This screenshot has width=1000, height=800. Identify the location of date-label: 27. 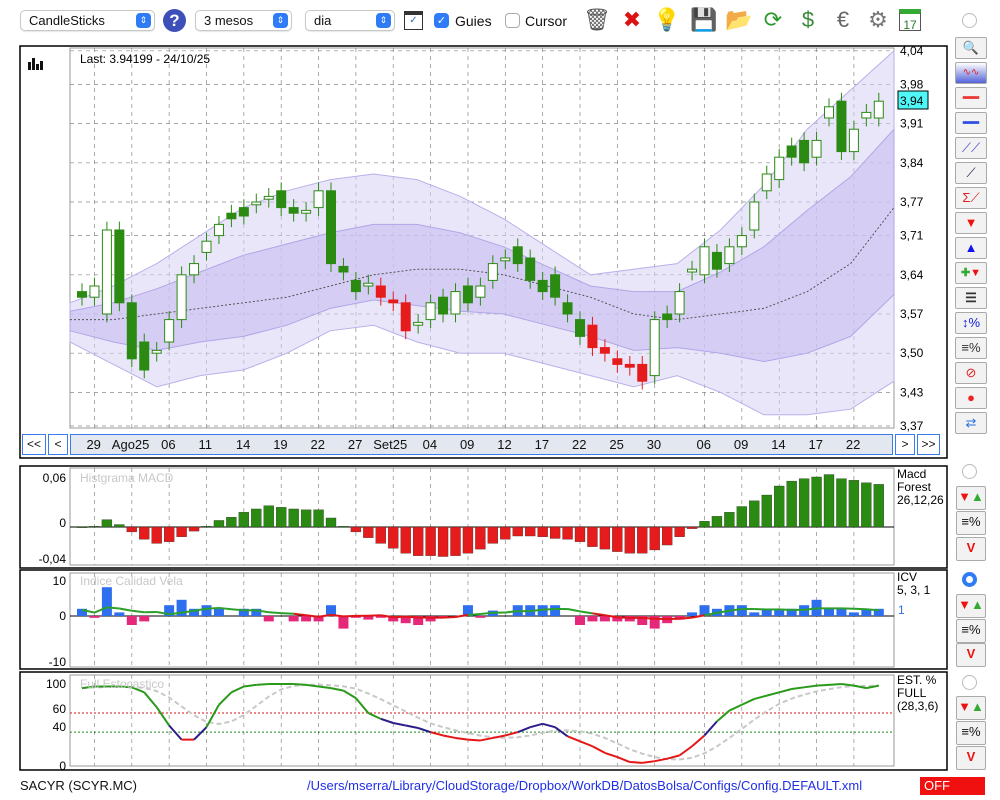
(355, 444).